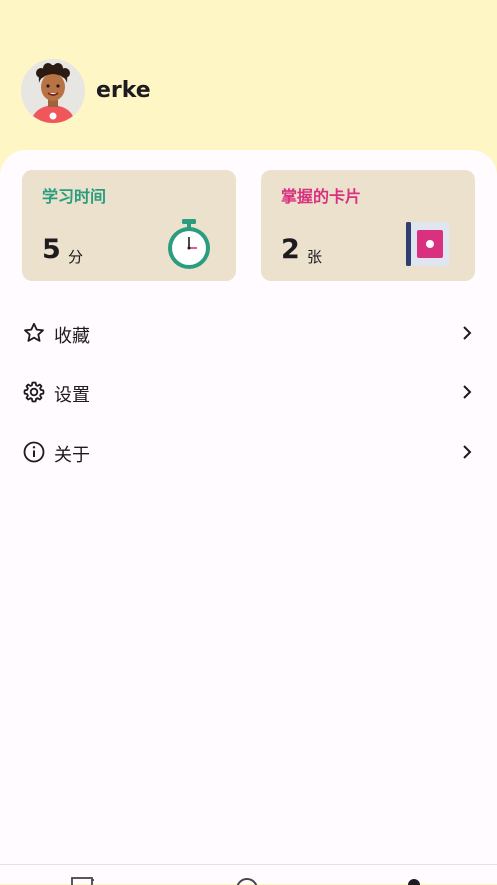 The height and width of the screenshot is (885, 497). Describe the element at coordinates (72, 336) in the screenshot. I see `menu-label-favorites: 收藏` at that location.